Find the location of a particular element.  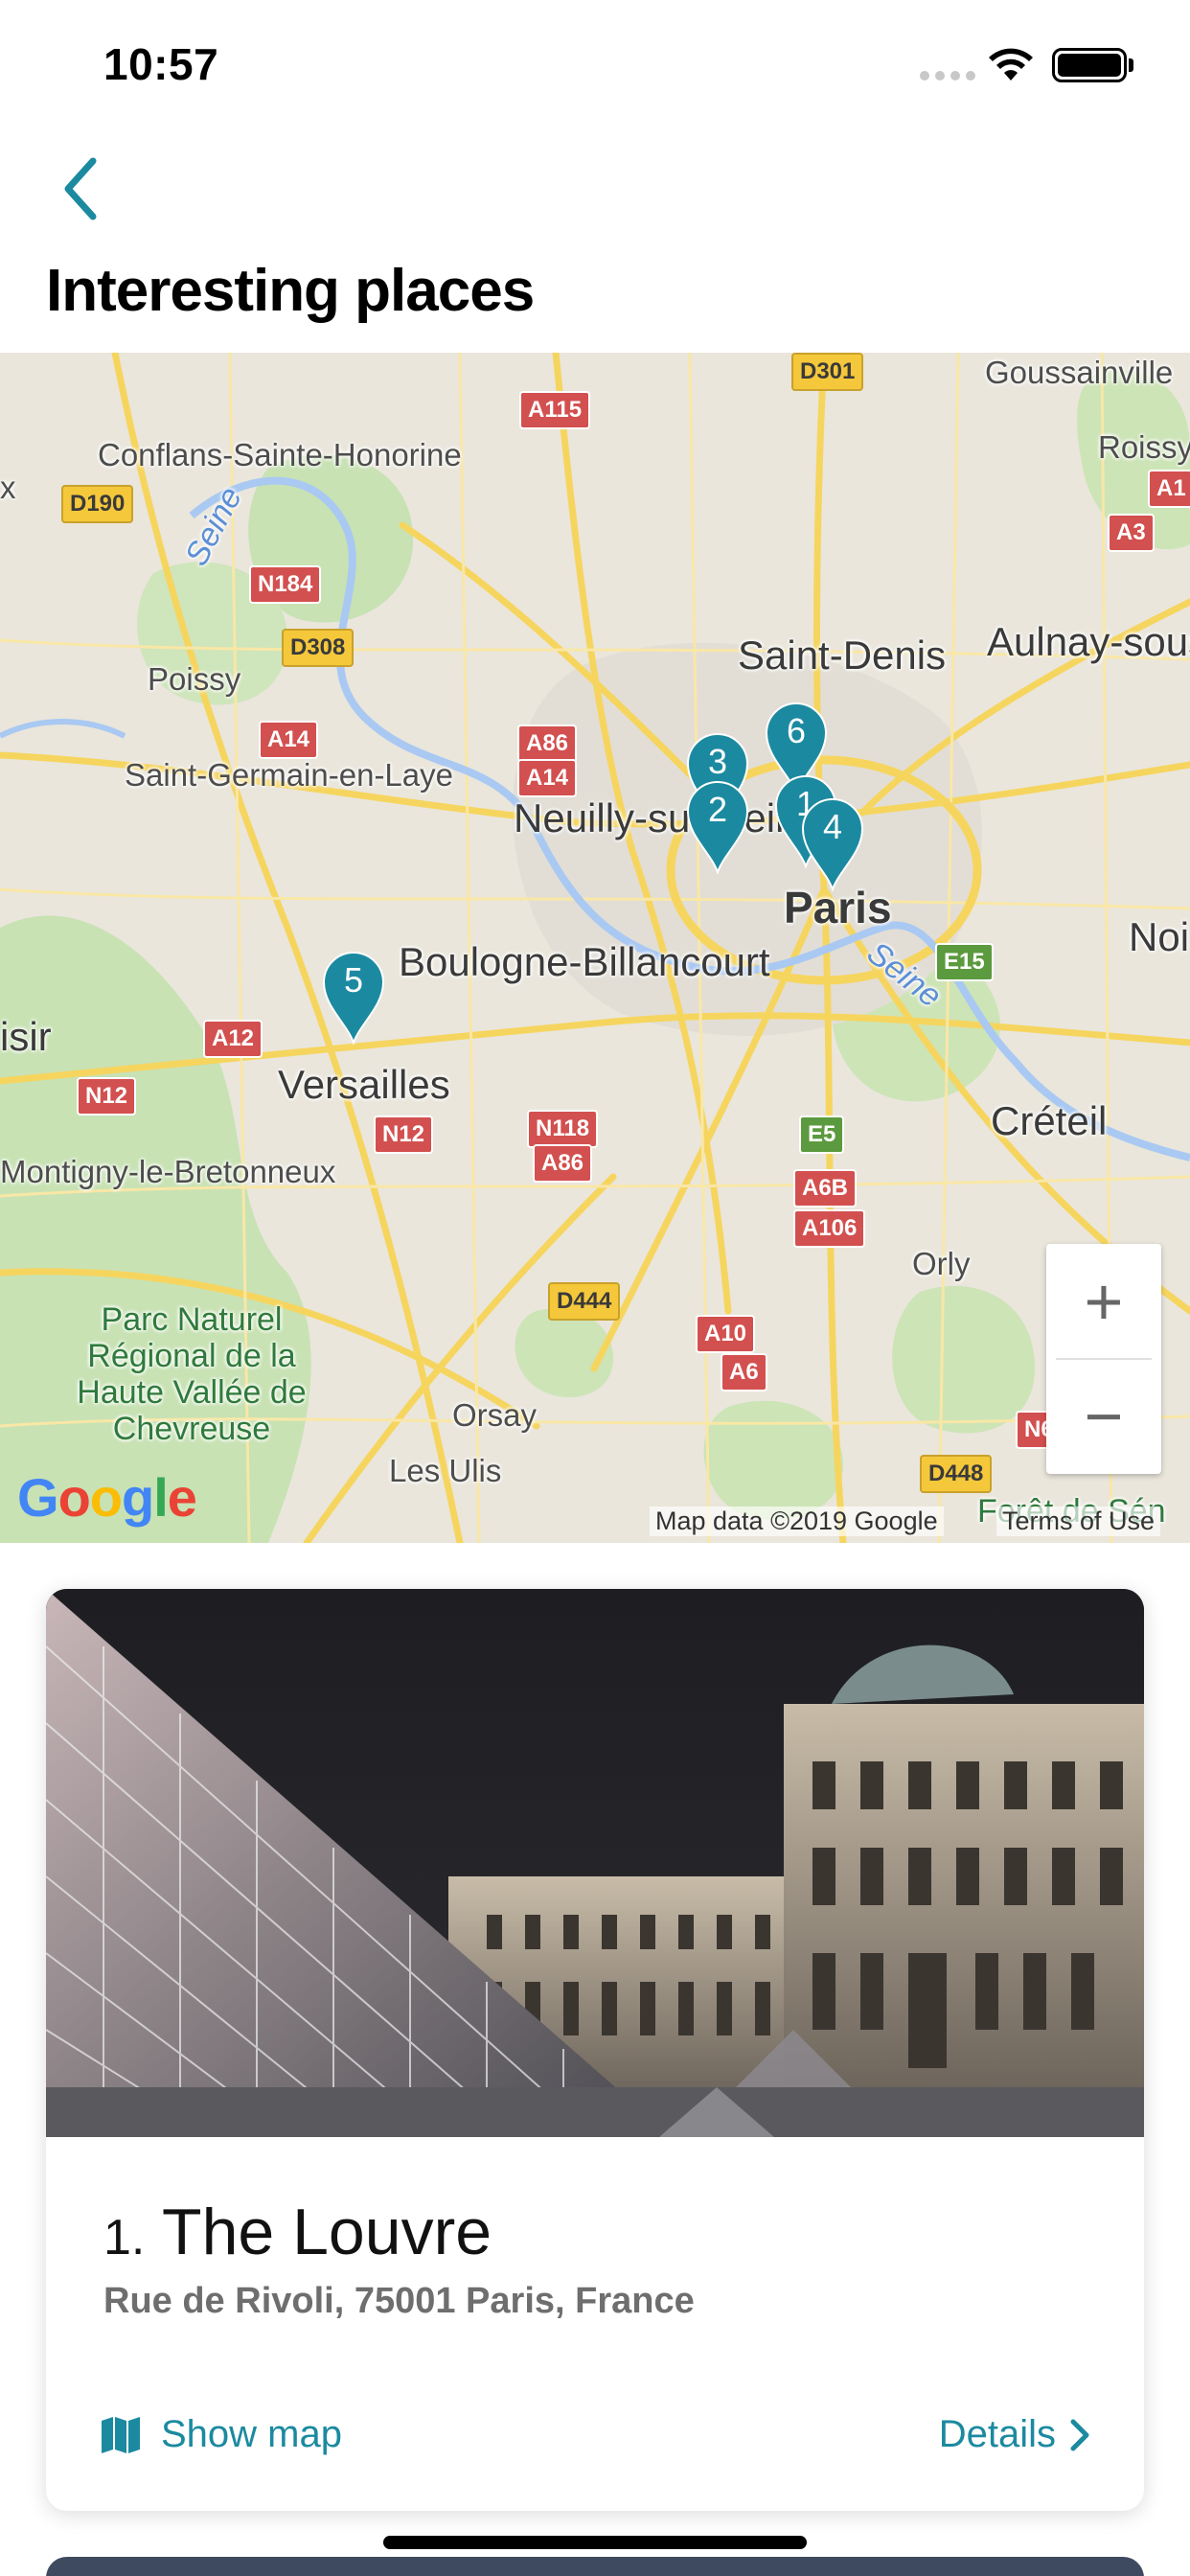

details-button: Details is located at coordinates (1015, 2434).